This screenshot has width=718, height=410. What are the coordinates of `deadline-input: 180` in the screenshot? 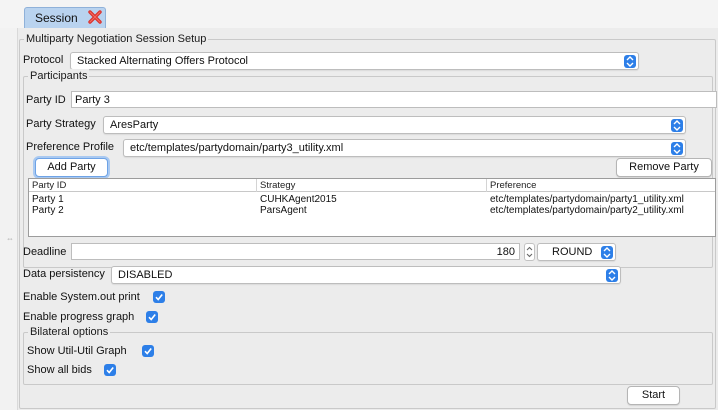 It's located at (295, 251).